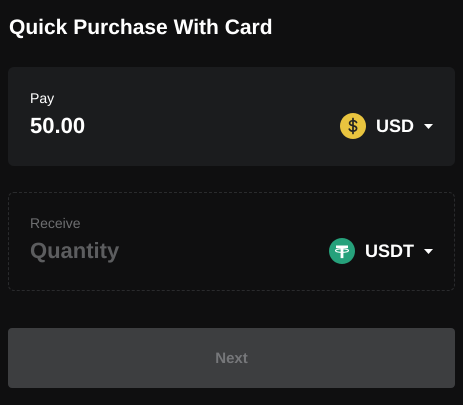 This screenshot has height=405, width=463. What do you see at coordinates (386, 126) in the screenshot?
I see `currency-dropdown: USD` at bounding box center [386, 126].